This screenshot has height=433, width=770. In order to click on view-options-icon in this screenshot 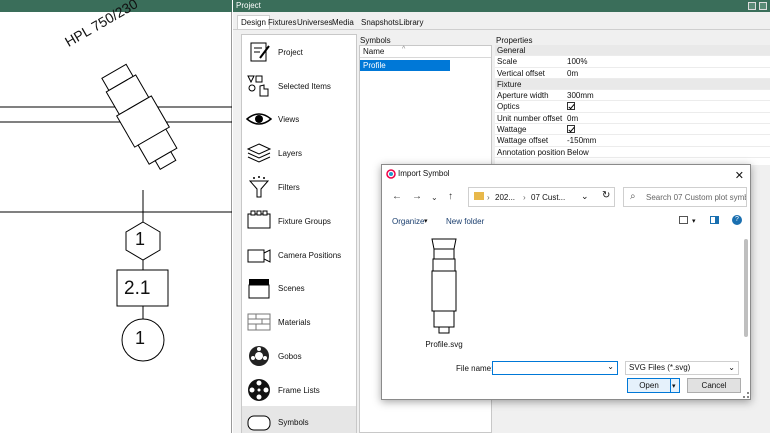, I will do `click(683, 220)`.